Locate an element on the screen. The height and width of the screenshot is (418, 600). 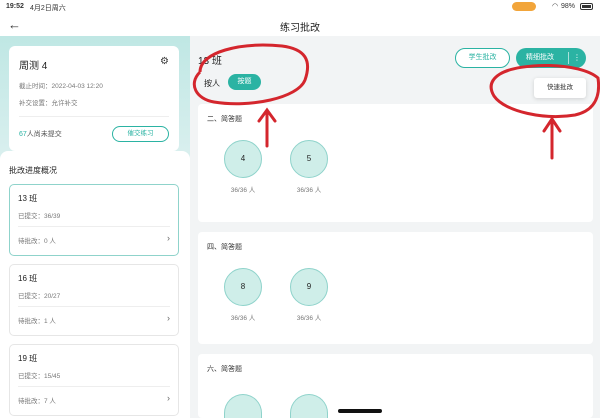
class-card-19: 19 班 已提交：15/45 待批改：7 人 › is located at coordinates (94, 380).